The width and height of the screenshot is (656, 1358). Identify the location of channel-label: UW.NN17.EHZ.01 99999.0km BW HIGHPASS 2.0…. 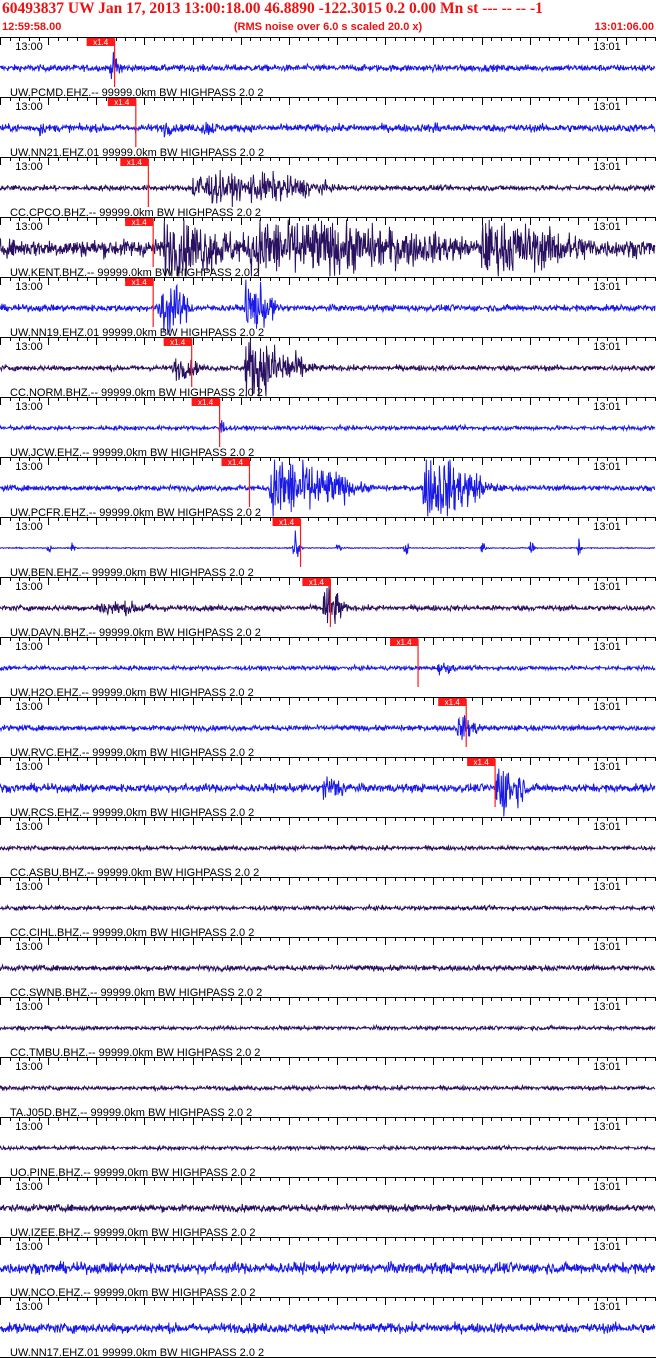
(137, 1352).